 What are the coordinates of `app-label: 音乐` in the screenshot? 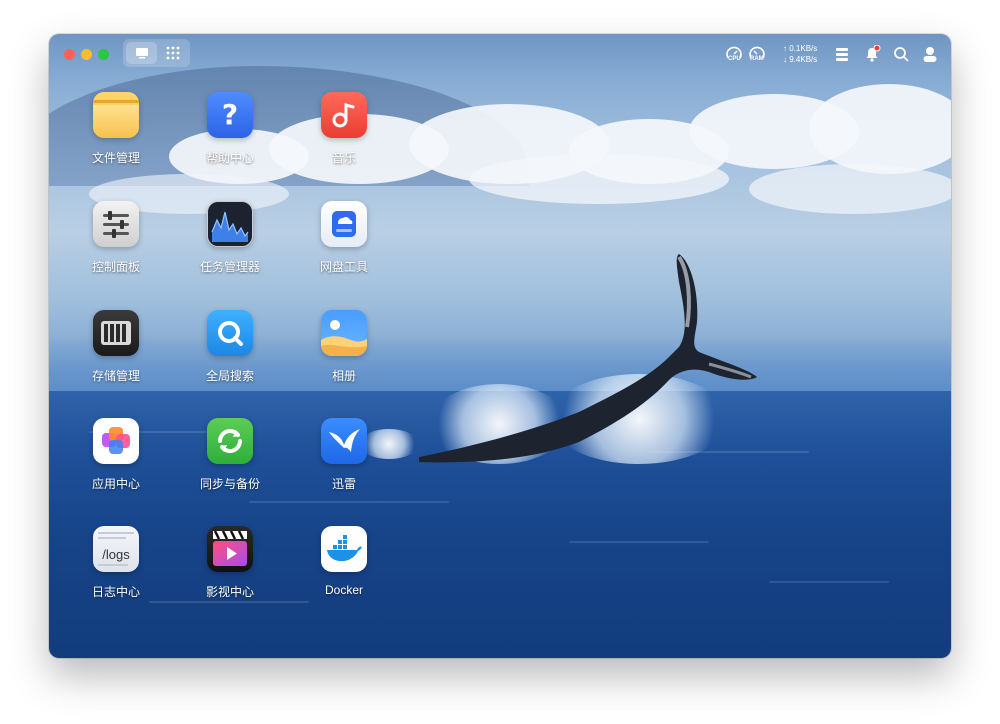 It's located at (343, 158).